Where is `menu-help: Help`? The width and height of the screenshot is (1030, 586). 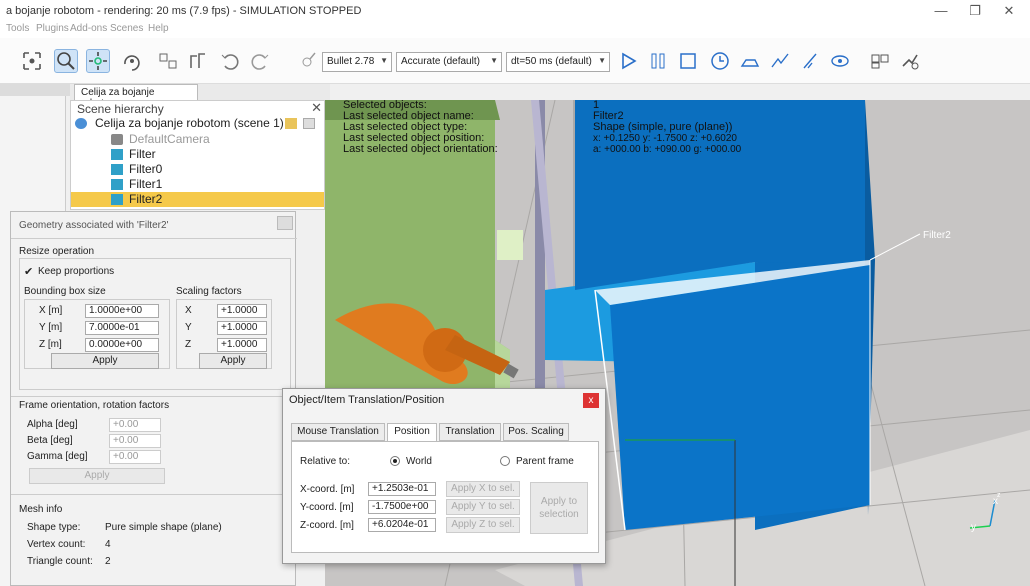 menu-help: Help is located at coordinates (158, 28).